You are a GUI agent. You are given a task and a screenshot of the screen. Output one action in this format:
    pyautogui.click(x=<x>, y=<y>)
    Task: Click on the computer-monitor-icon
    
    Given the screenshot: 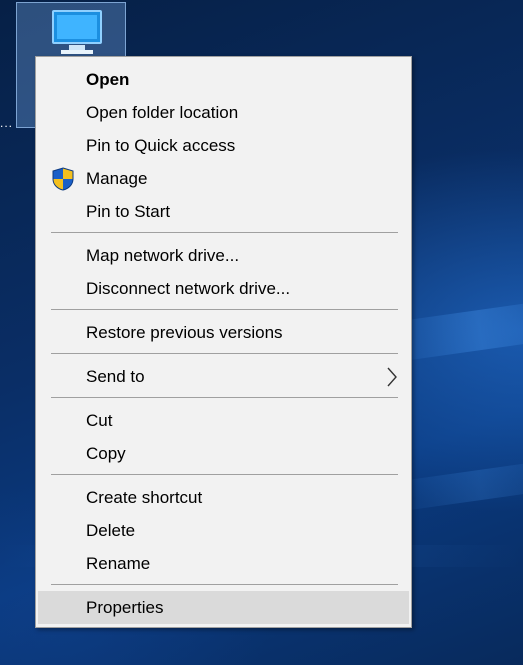 What is the action you would take?
    pyautogui.click(x=77, y=32)
    